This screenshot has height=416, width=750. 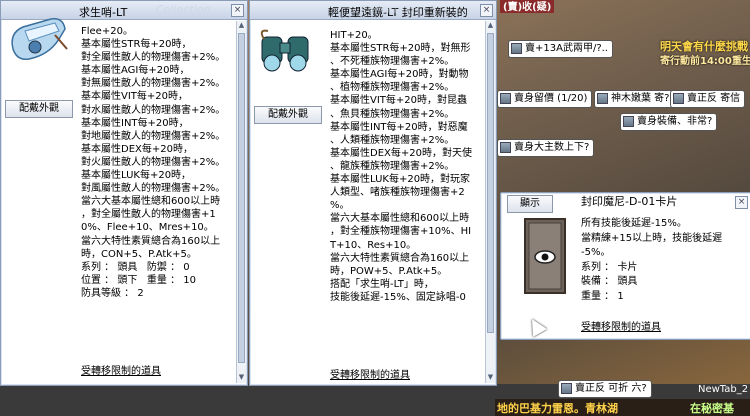 What do you see at coordinates (557, 408) in the screenshot?
I see `system-message-1: 地的巴基力雷恩。青林湖` at bounding box center [557, 408].